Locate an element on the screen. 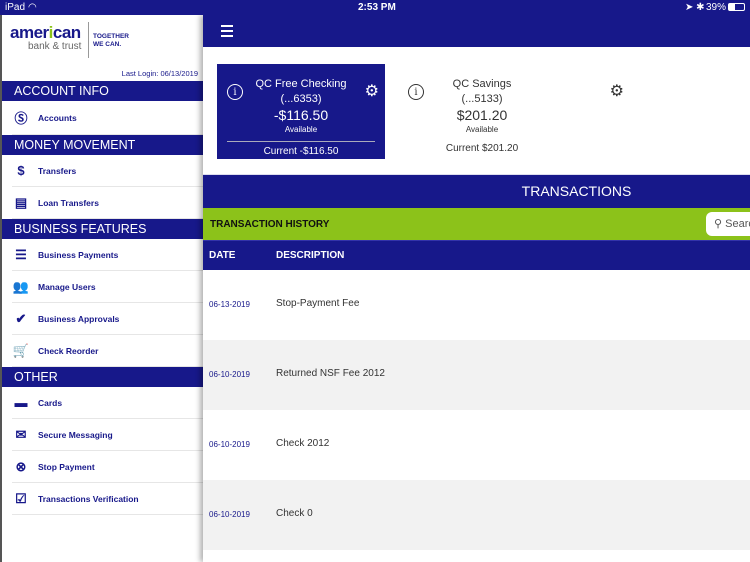  sidebar-item-accounts: Ⓢ Accounts is located at coordinates (107, 118).